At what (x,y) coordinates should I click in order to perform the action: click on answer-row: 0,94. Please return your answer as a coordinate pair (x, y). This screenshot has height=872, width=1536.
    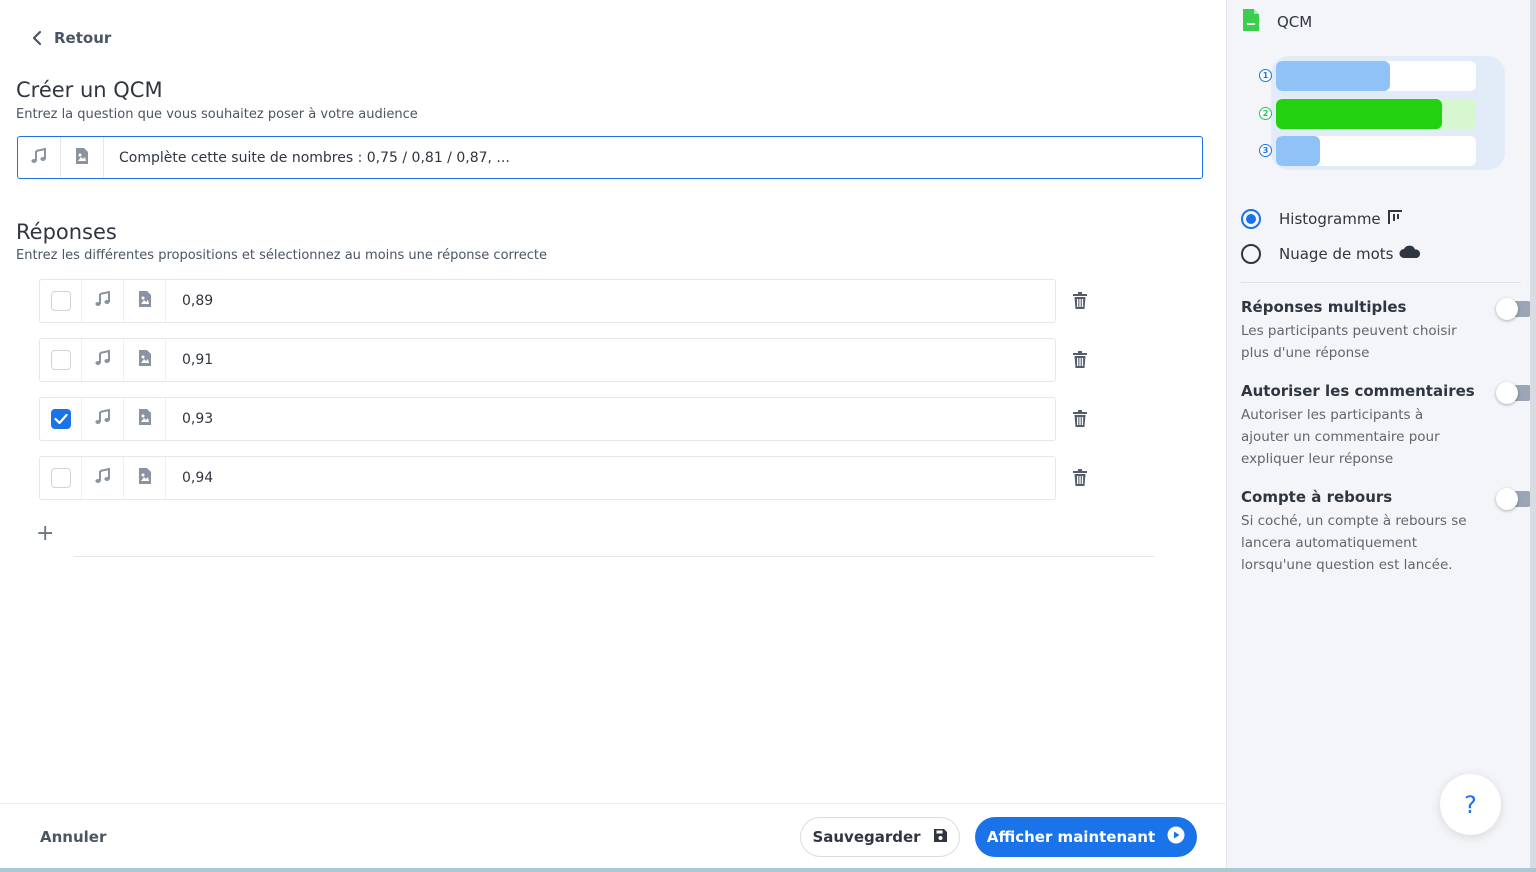
    Looking at the image, I should click on (563, 478).